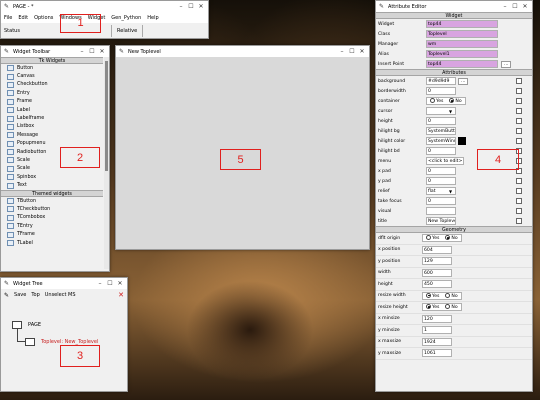  Describe the element at coordinates (55, 135) in the screenshot. I see `widget-tool-message: Message` at that location.